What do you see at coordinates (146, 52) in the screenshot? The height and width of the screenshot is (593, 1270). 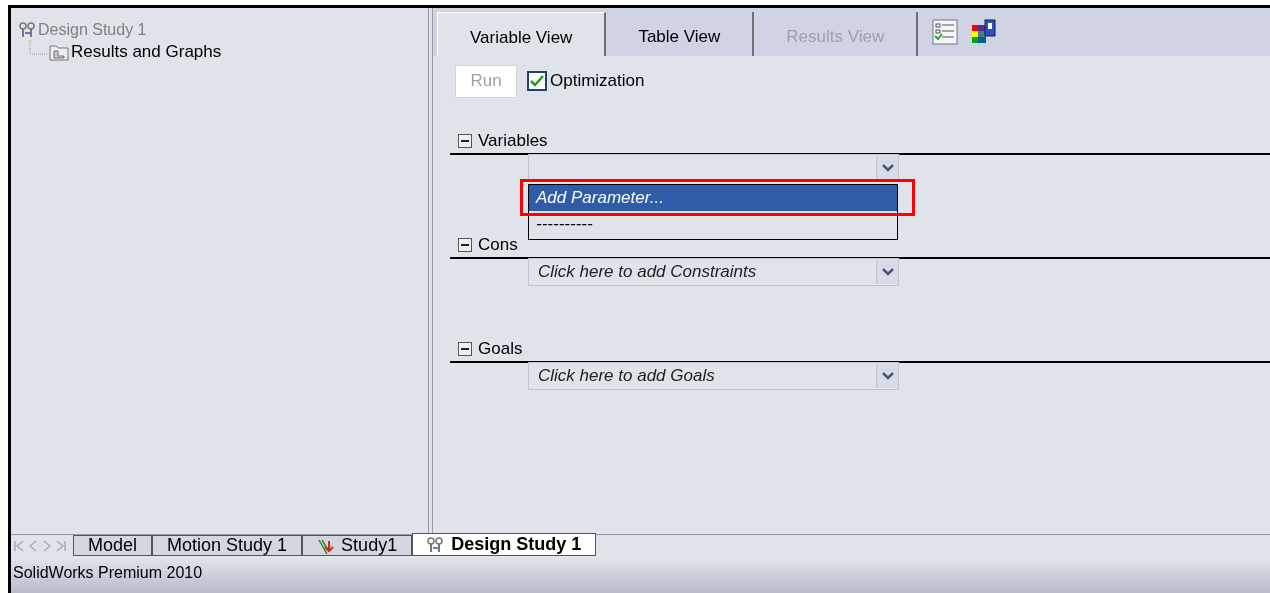 I see `tree-item: Results and Graphs` at bounding box center [146, 52].